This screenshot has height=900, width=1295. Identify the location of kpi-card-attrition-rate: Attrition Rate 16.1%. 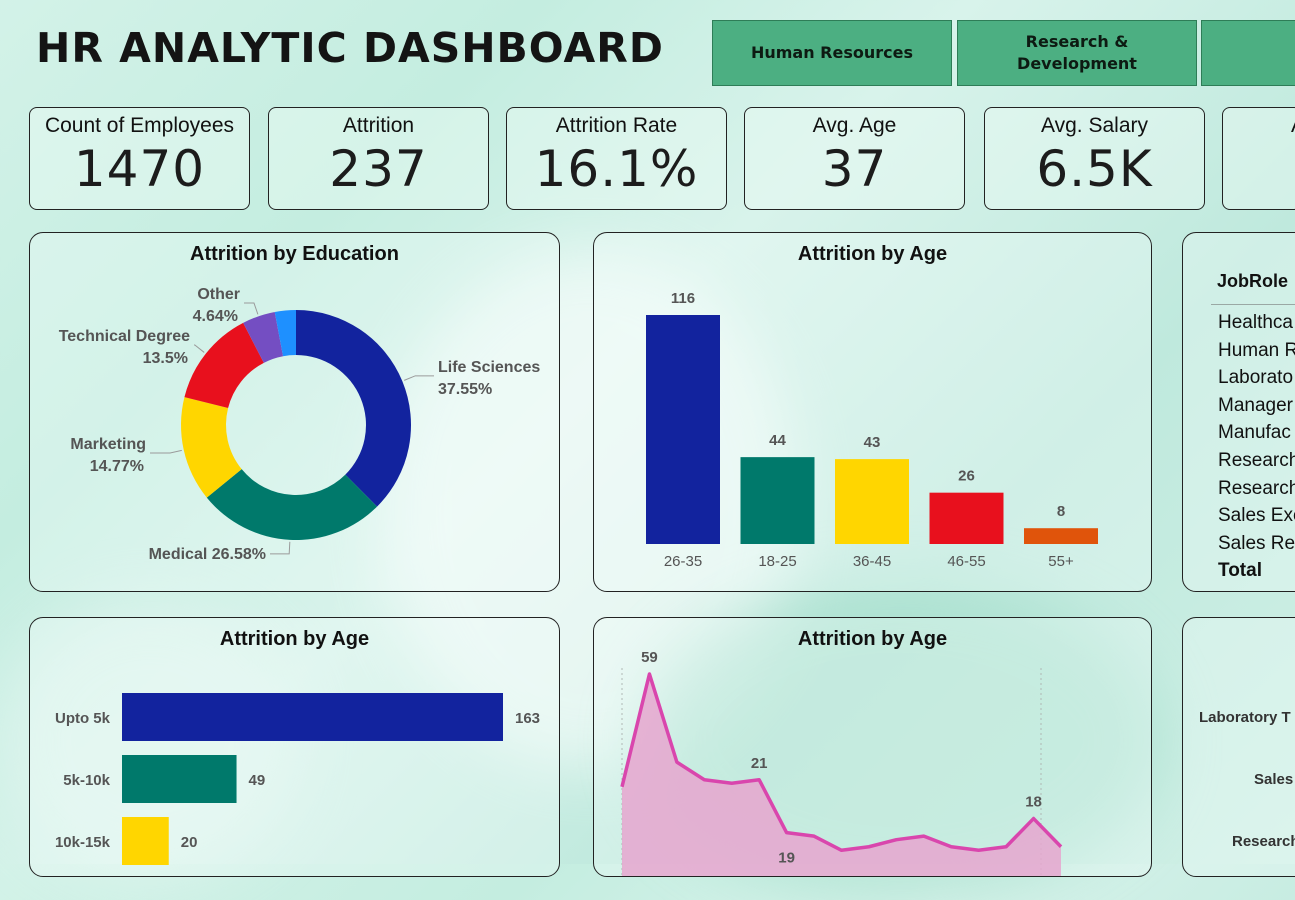
(616, 158).